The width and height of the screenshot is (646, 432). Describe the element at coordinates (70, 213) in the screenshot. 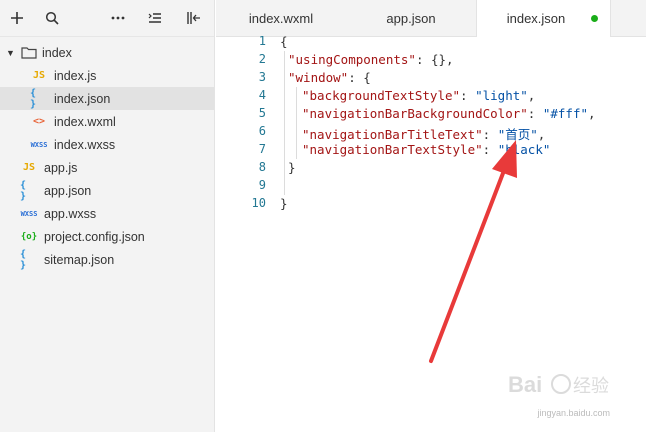

I see `tree-item-label: app.wxss` at that location.